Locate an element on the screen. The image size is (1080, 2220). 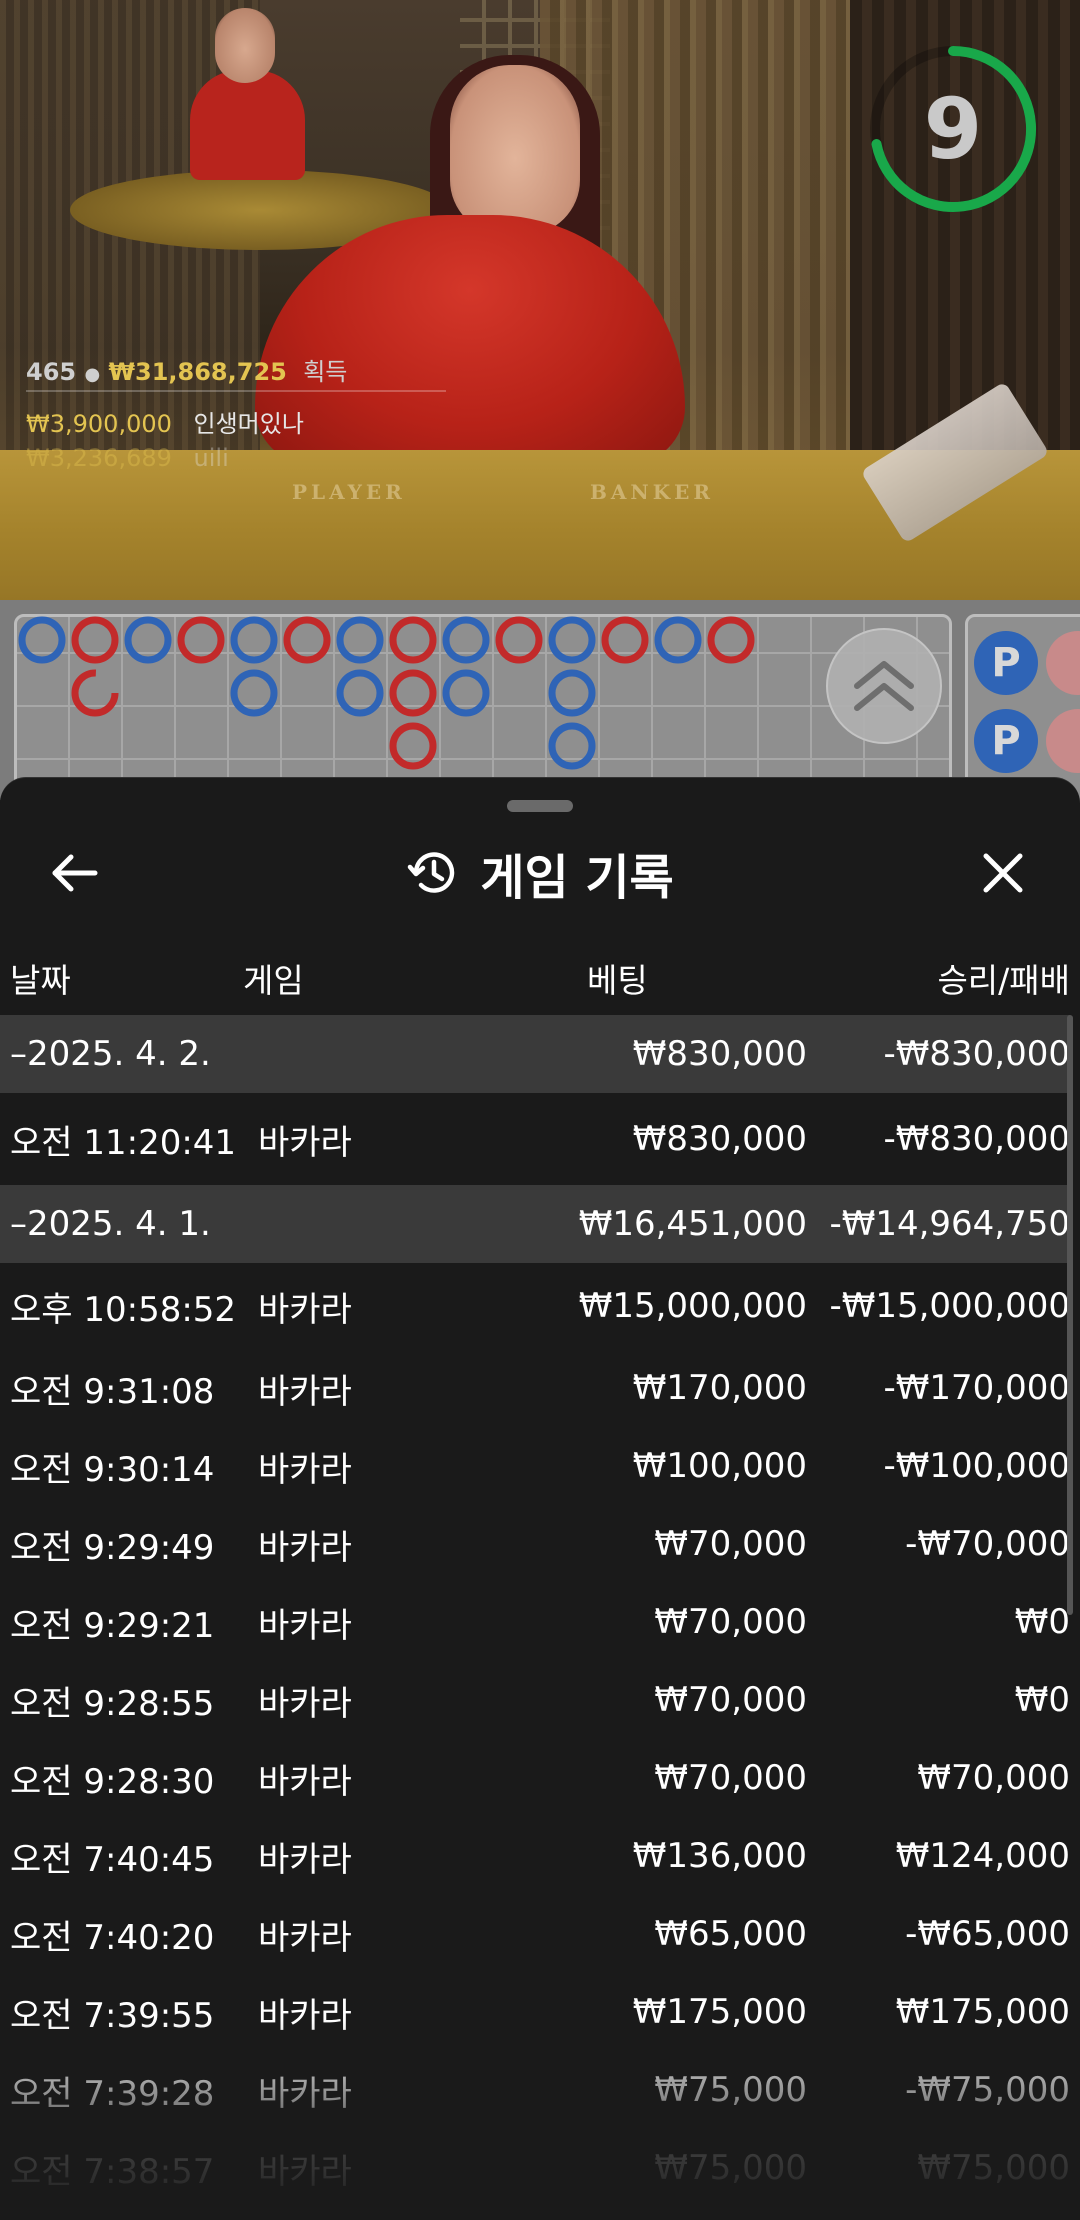
row-time: 오전 7:40:20 is located at coordinates (112, 1937).